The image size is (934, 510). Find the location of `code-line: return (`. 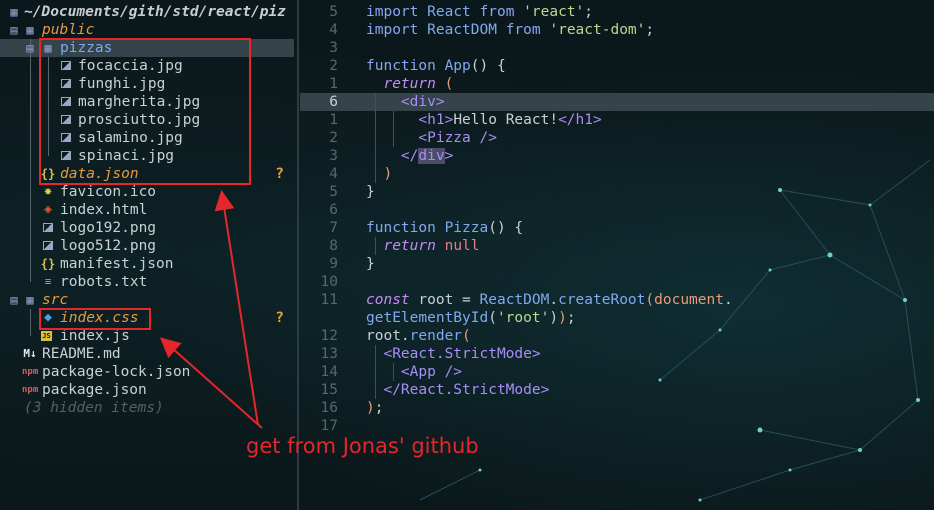

code-line: return ( is located at coordinates (418, 84).